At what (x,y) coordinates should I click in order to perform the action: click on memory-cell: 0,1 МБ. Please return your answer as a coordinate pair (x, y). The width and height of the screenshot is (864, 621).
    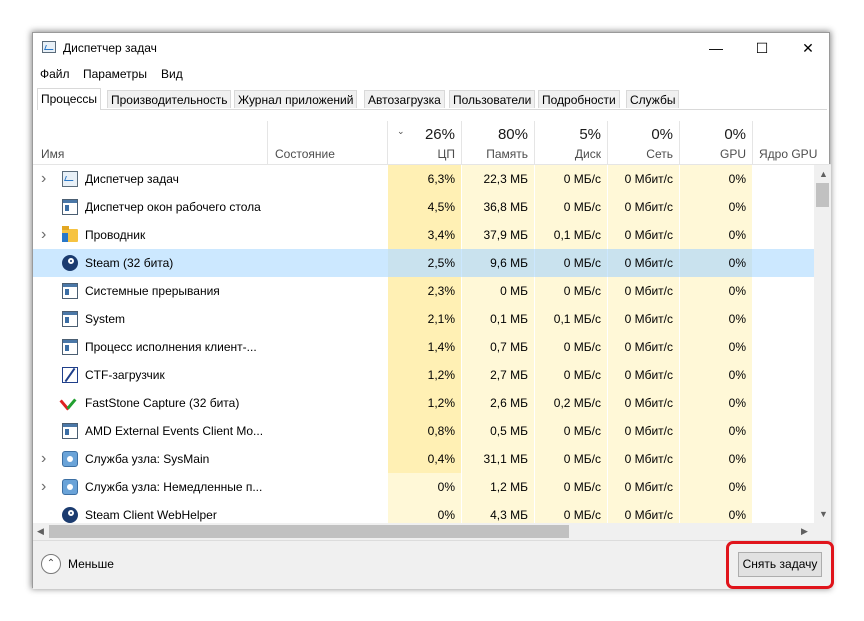
    Looking at the image, I should click on (509, 319).